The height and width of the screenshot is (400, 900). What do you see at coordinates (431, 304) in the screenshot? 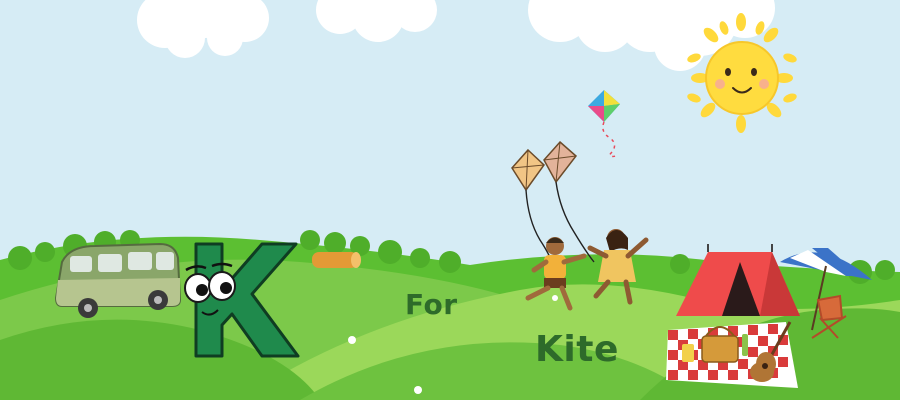
I see `for-text: For` at bounding box center [431, 304].